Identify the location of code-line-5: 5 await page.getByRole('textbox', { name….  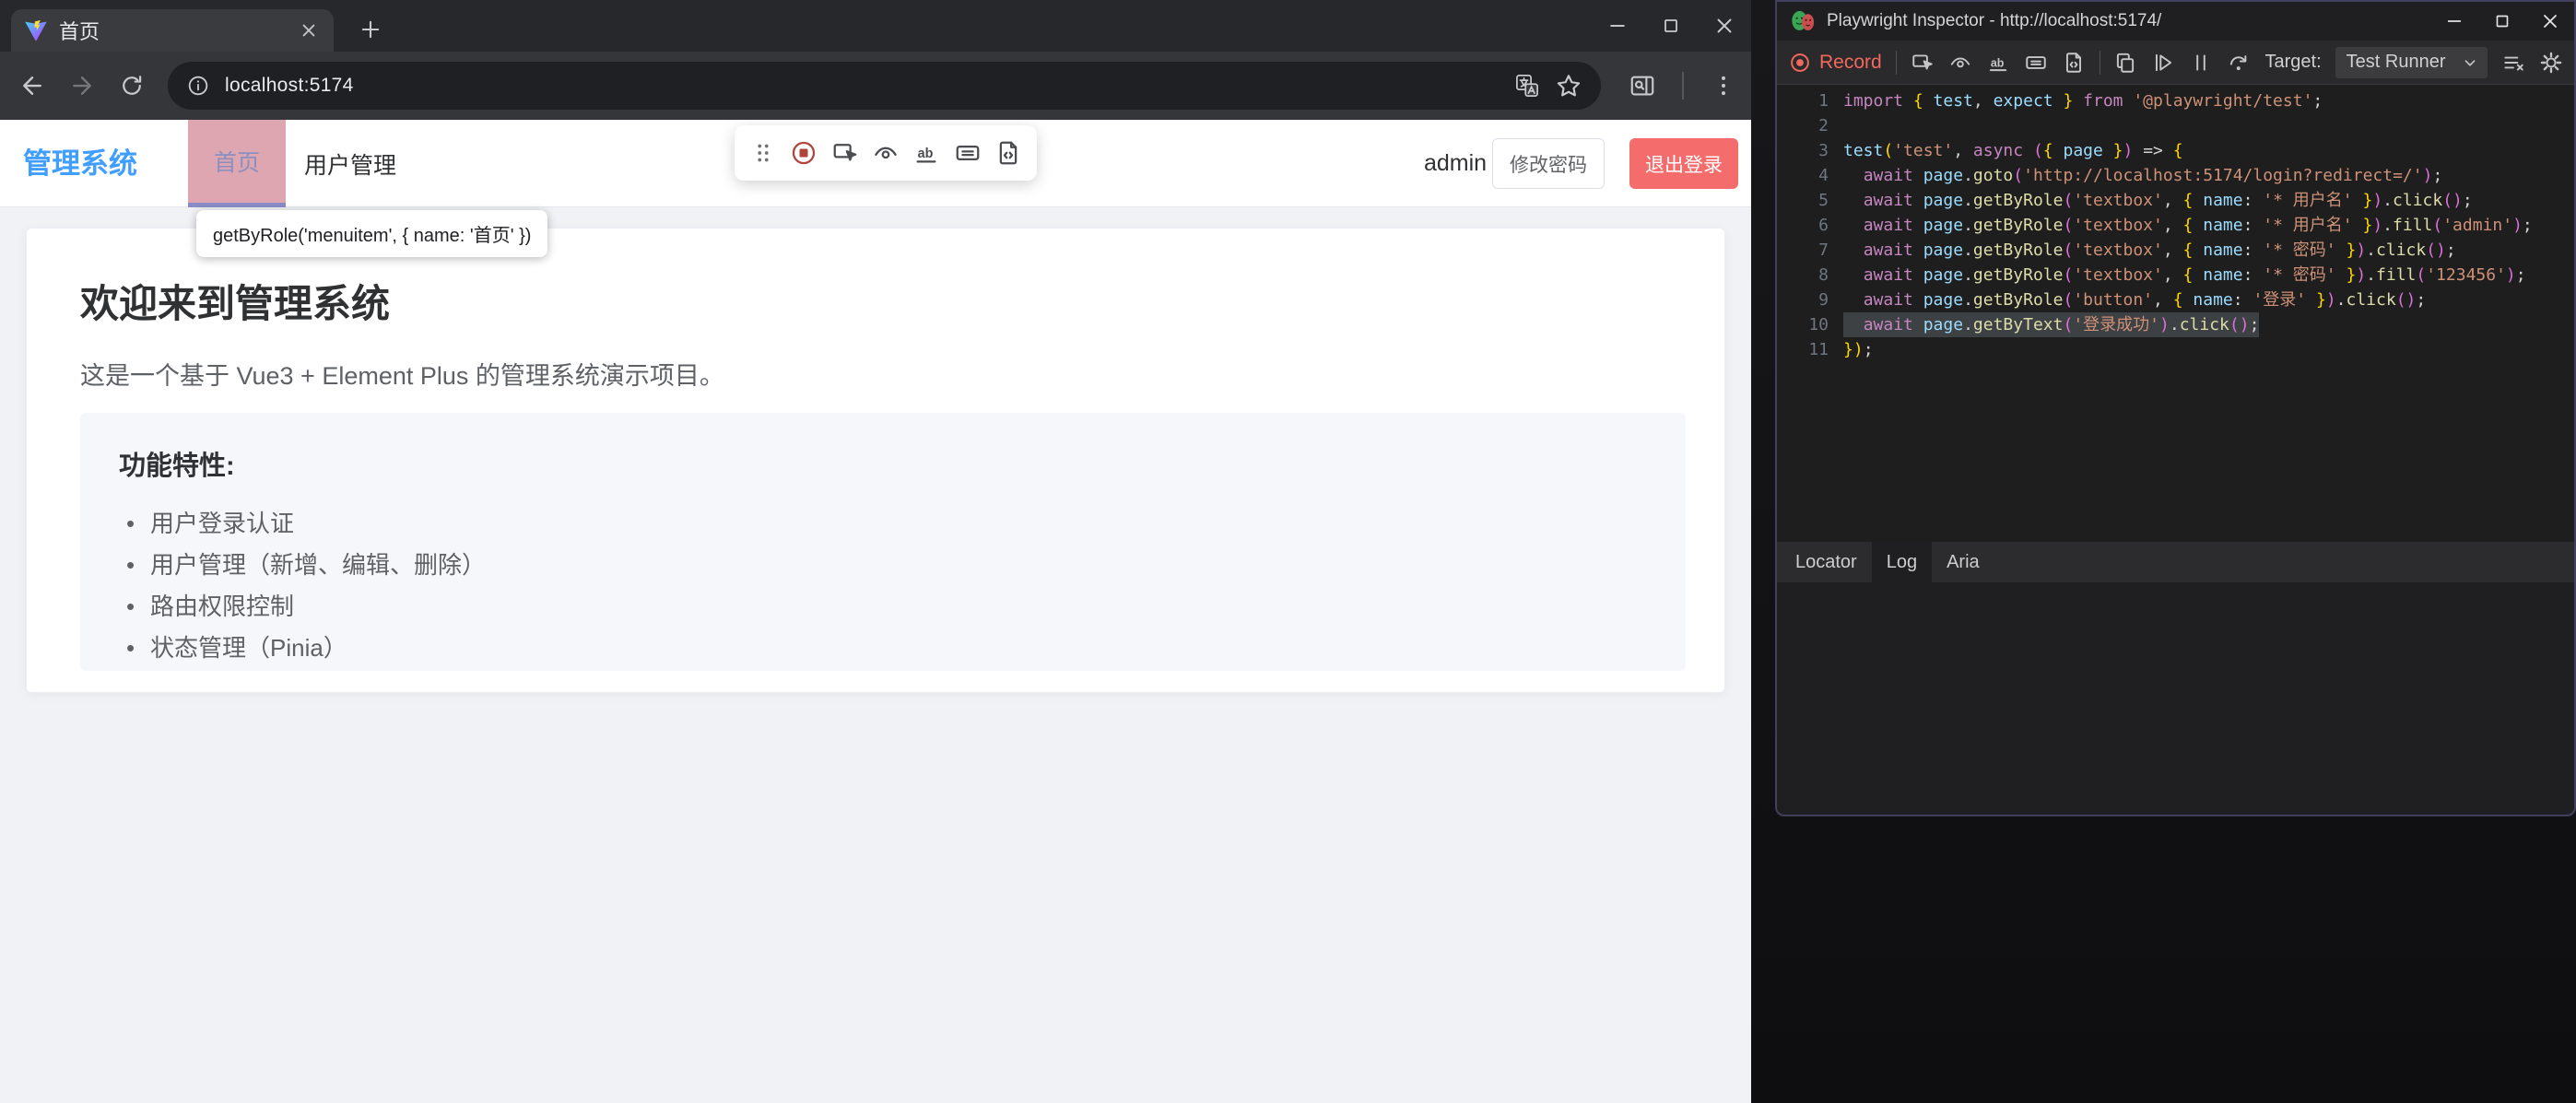
(2175, 200).